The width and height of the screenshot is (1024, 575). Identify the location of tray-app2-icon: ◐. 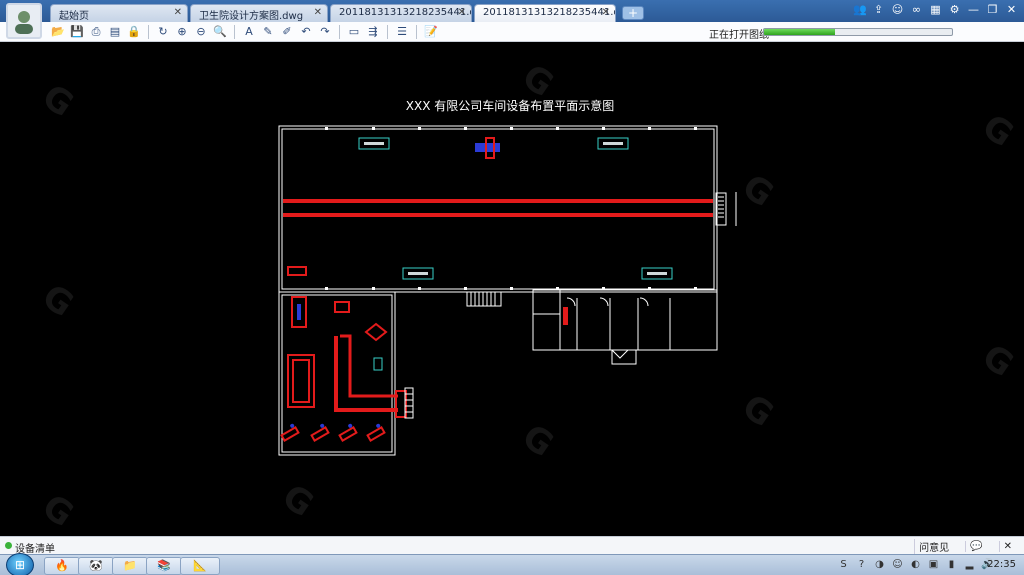
(915, 564).